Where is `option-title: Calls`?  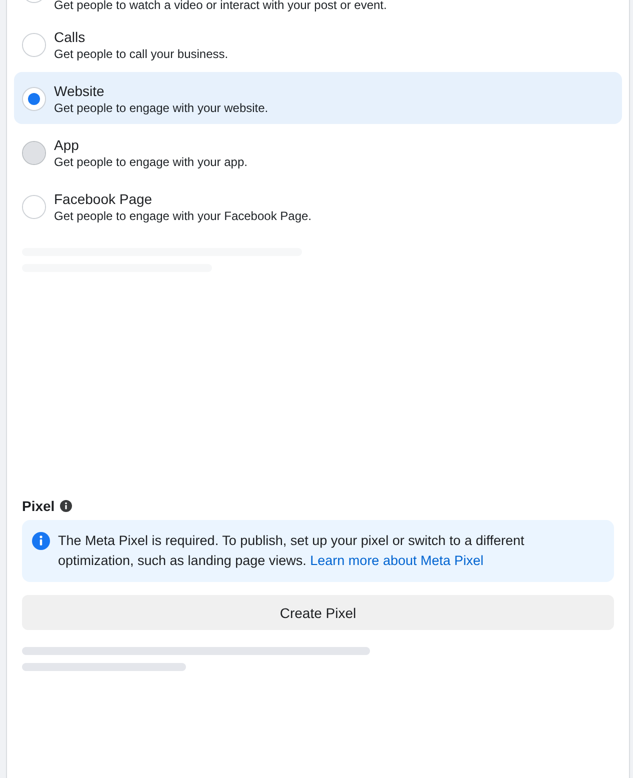 option-title: Calls is located at coordinates (70, 37).